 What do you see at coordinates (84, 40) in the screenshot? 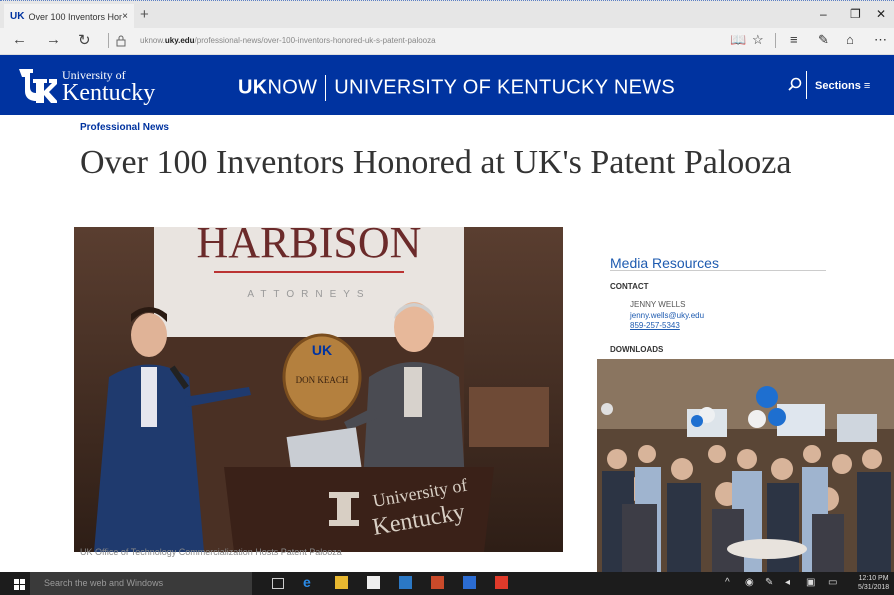
I see `refresh-icon: ↻` at bounding box center [84, 40].